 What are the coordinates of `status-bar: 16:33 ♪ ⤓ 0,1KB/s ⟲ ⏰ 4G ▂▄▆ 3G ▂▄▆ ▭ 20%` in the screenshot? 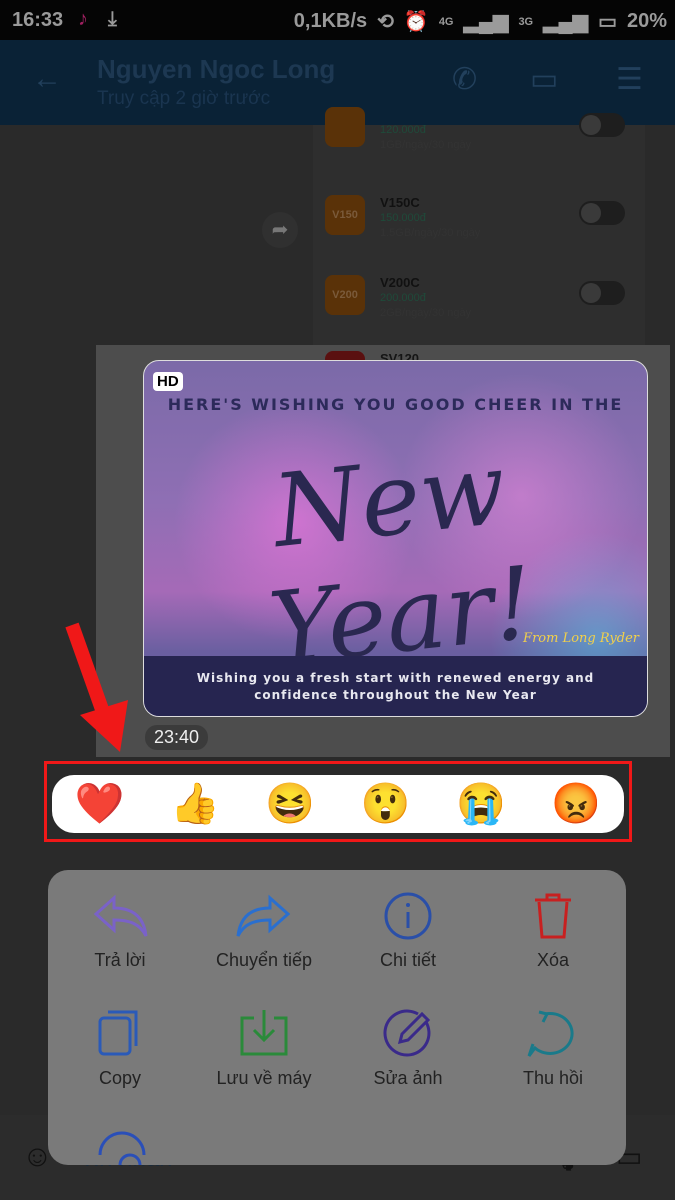 It's located at (337, 20).